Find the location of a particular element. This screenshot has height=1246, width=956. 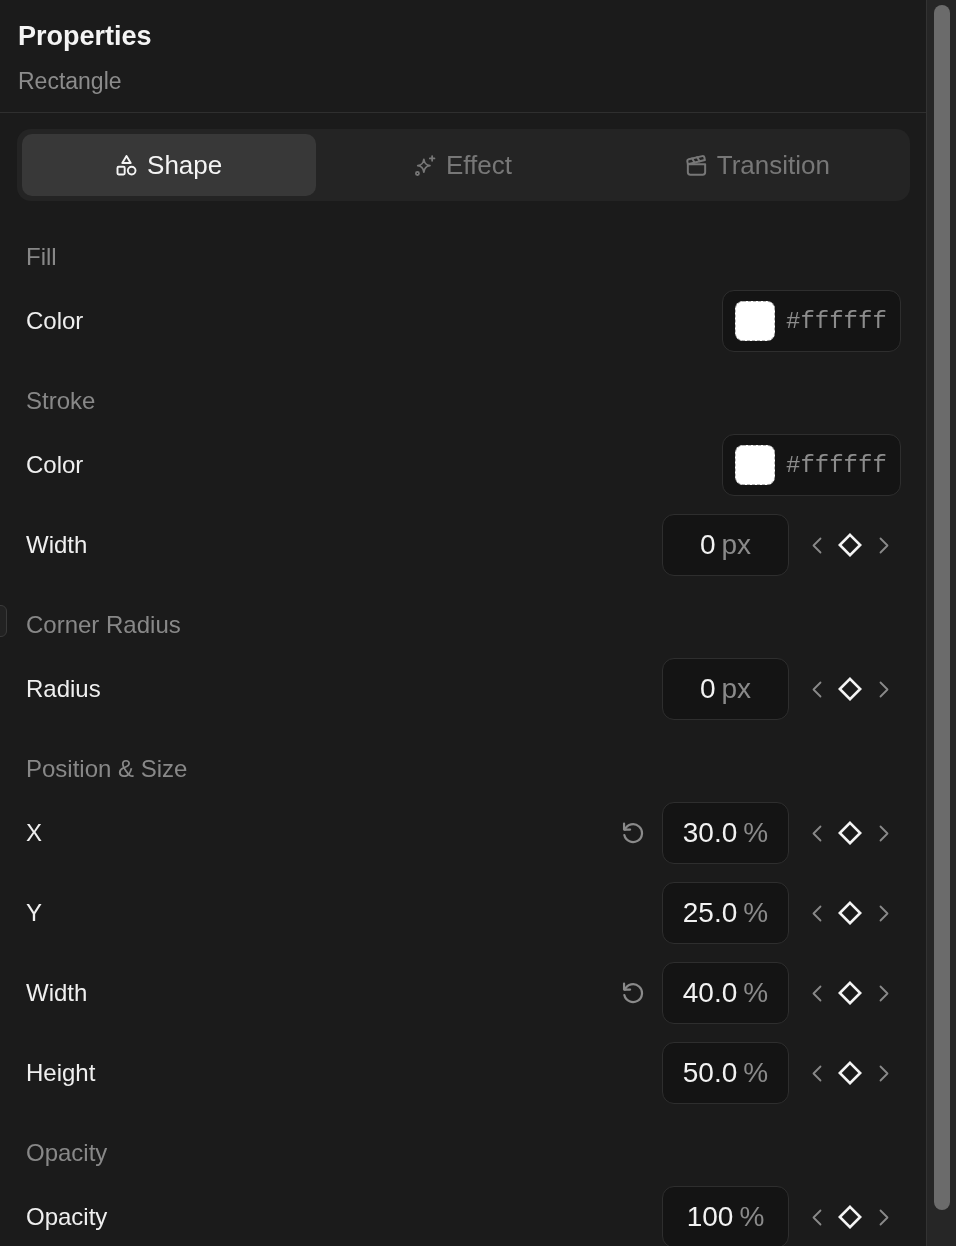

section-heading: Opacity is located at coordinates (67, 1153).